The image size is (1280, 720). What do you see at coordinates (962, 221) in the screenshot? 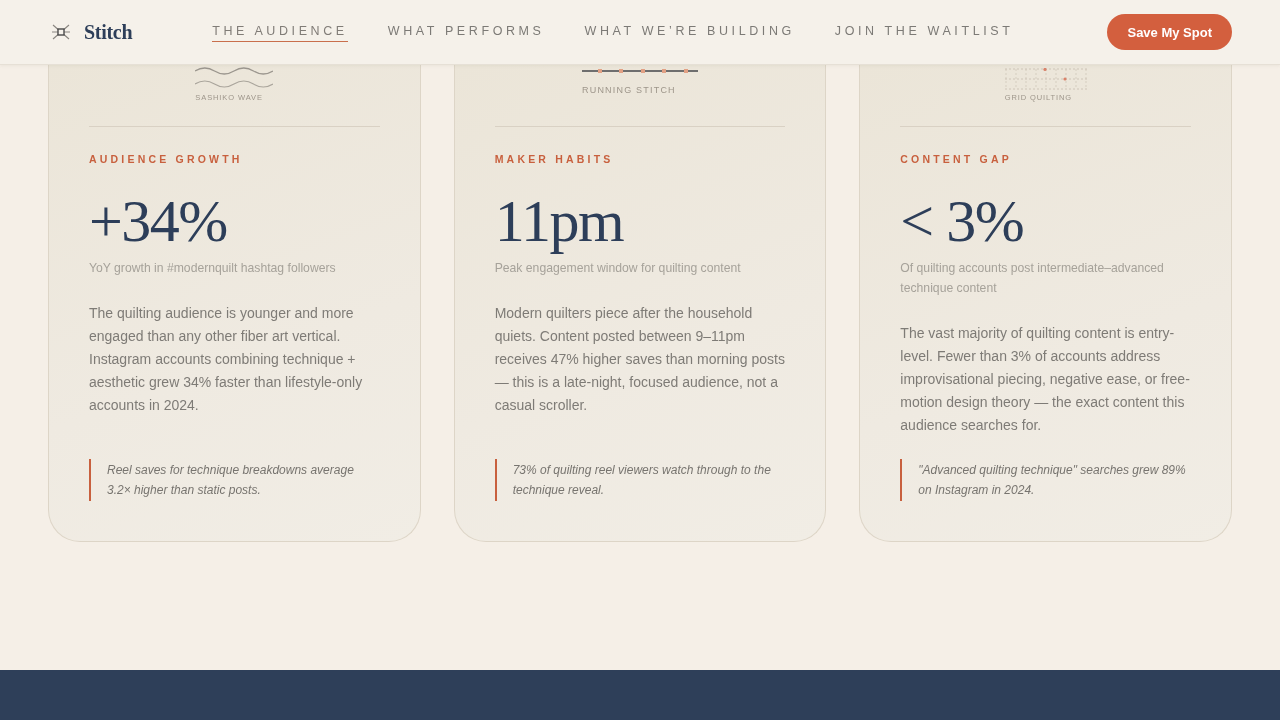
I see `stat-value: < 3%` at bounding box center [962, 221].